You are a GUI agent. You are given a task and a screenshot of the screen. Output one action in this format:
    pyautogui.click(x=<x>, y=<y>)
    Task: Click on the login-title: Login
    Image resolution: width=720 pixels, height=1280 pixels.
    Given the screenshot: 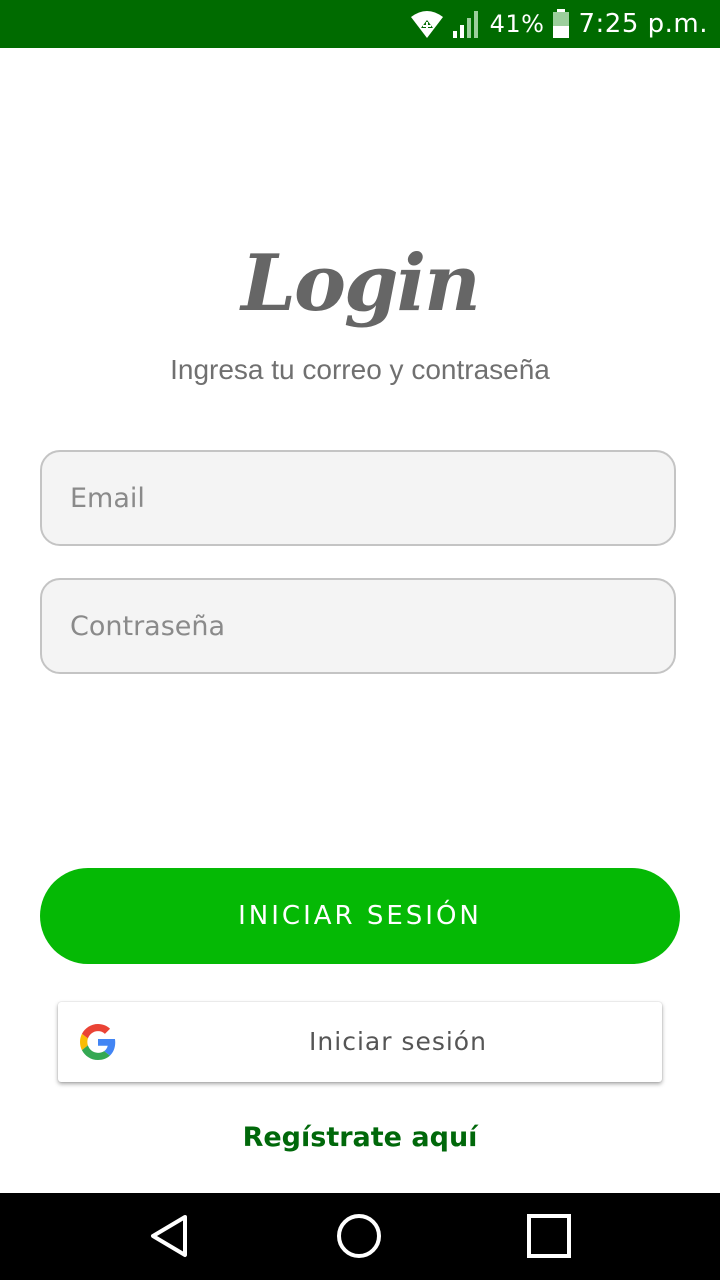 What is the action you would take?
    pyautogui.click(x=361, y=283)
    